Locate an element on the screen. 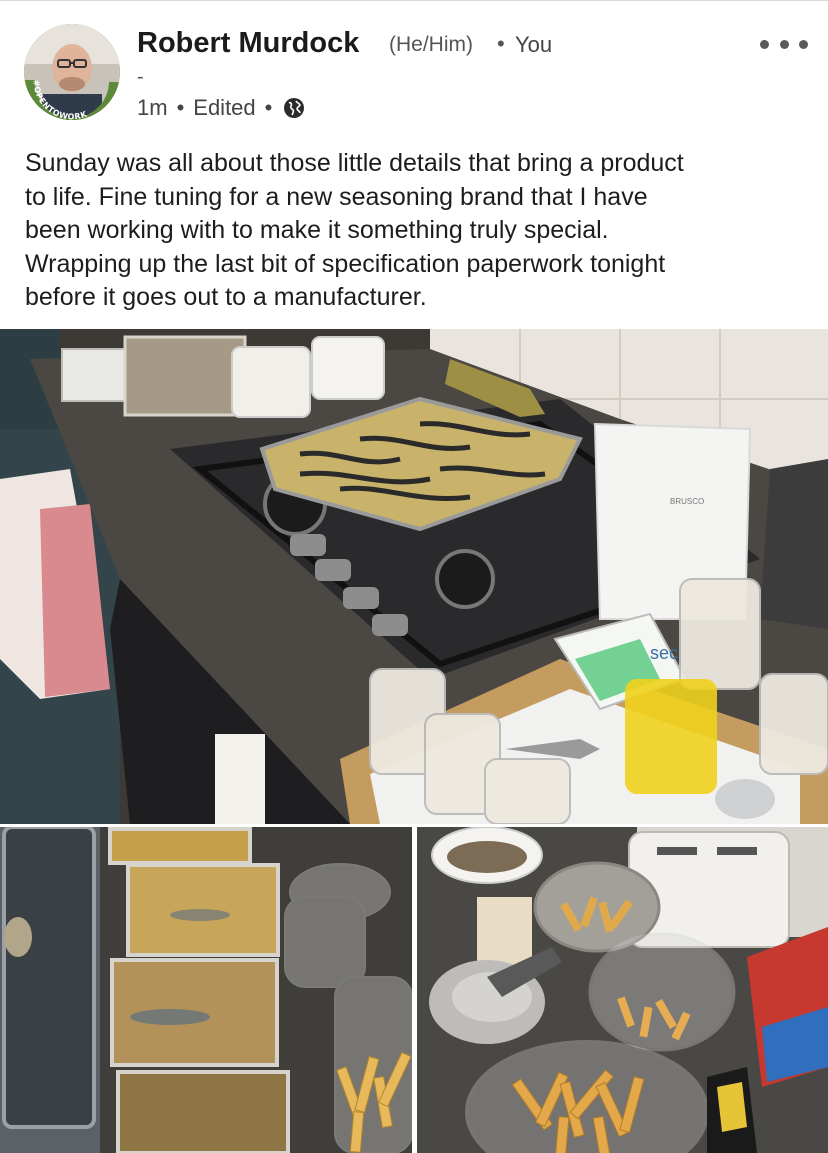 The image size is (828, 1153). author-pronouns: (He/Him) is located at coordinates (431, 44).